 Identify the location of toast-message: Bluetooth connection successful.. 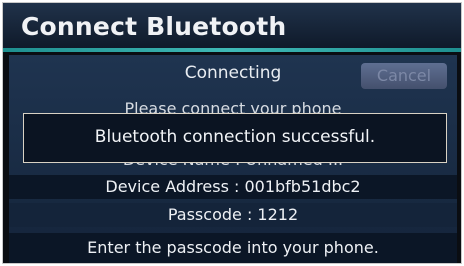
(235, 137).